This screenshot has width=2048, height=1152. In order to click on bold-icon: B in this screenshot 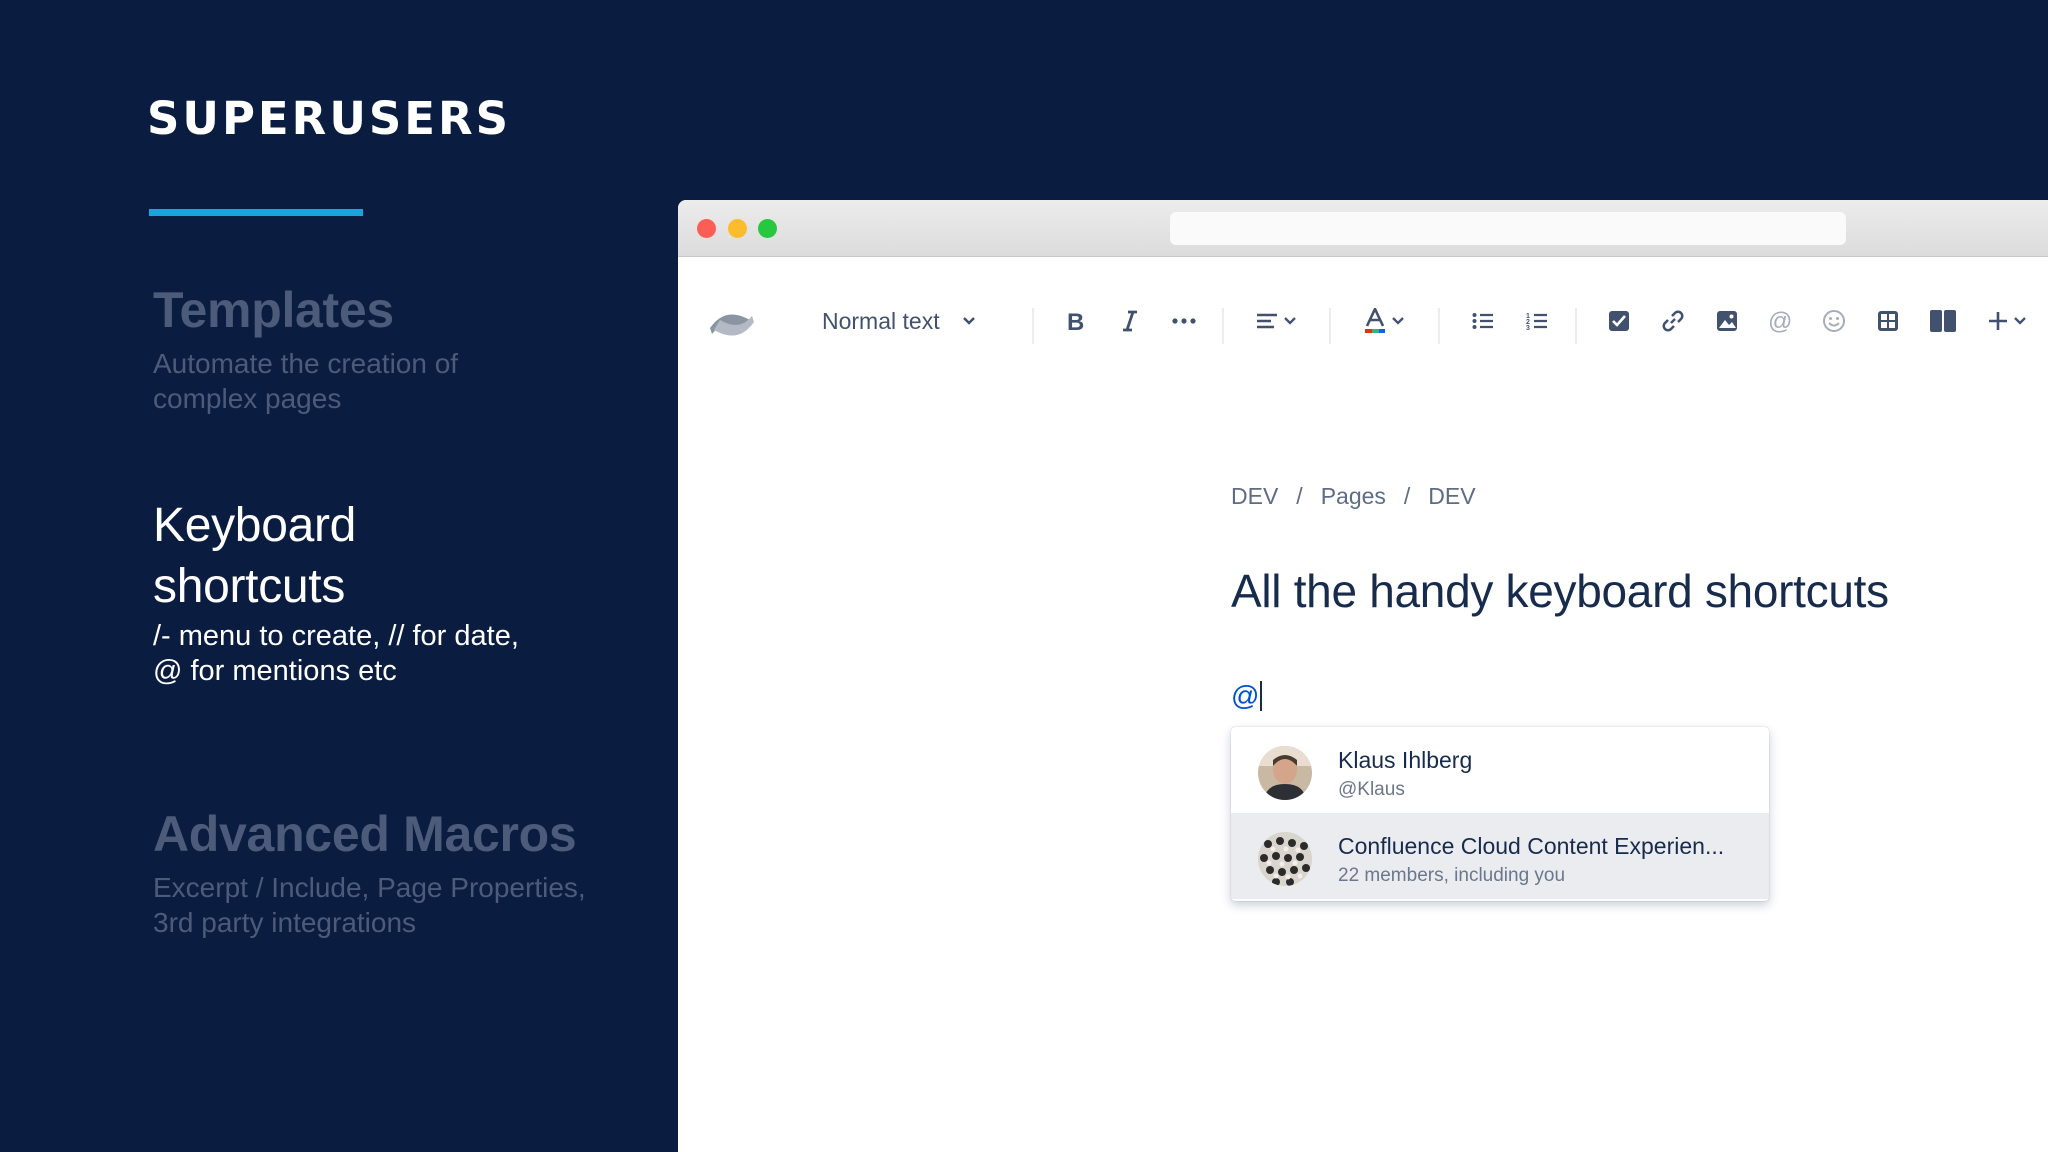, I will do `click(1076, 321)`.